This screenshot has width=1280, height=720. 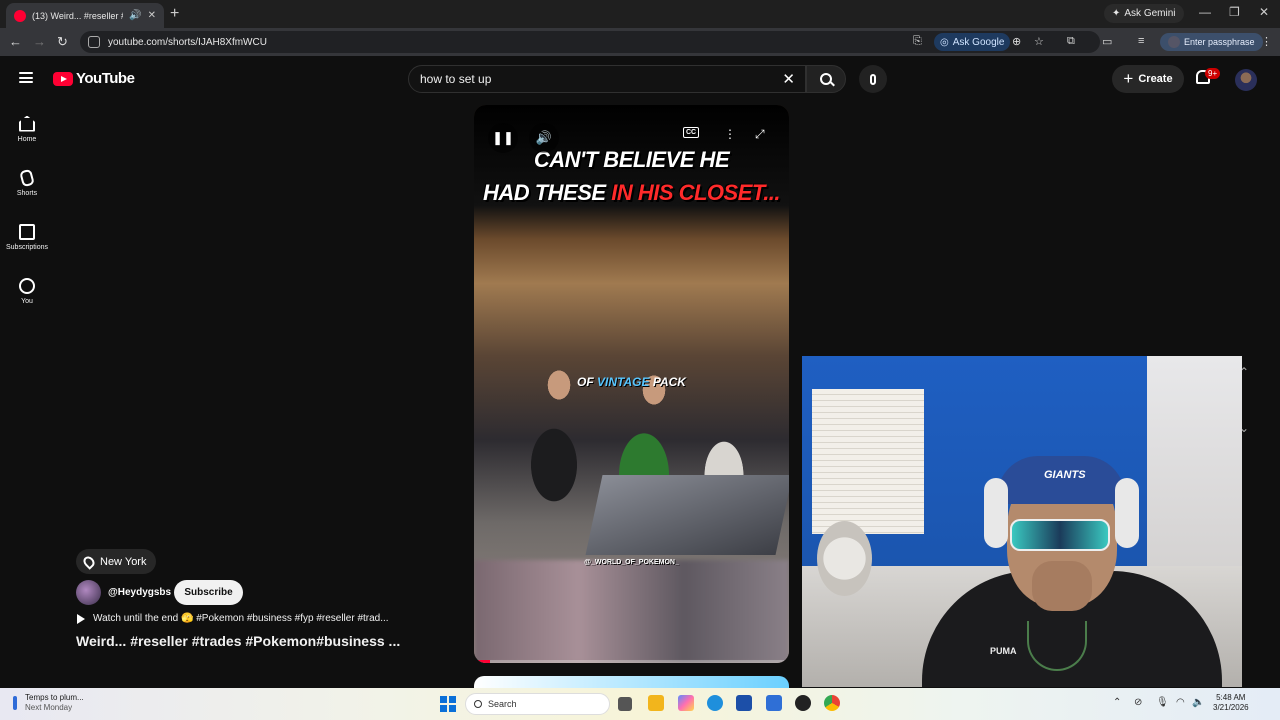 I want to click on webcam-window-blinds, so click(x=868, y=461).